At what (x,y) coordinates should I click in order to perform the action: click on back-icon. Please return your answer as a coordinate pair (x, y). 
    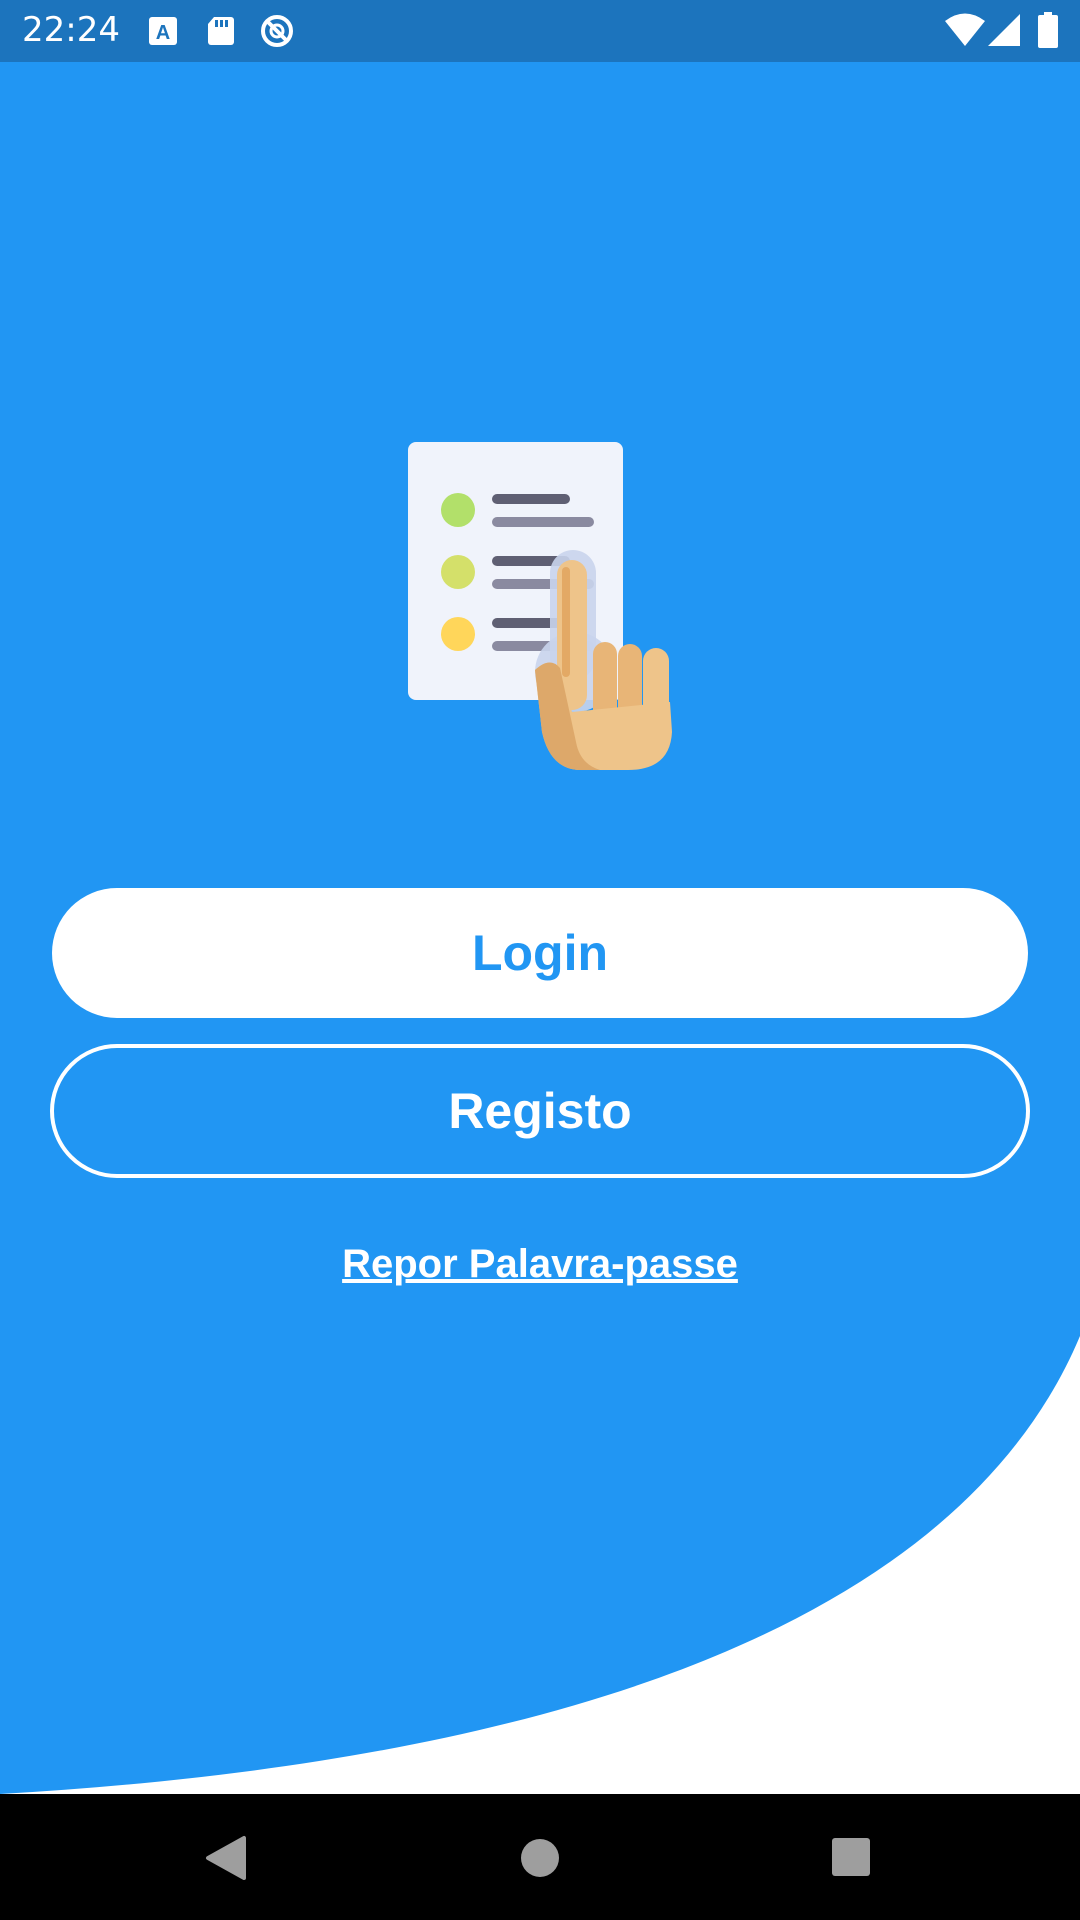
    Looking at the image, I should click on (226, 1858).